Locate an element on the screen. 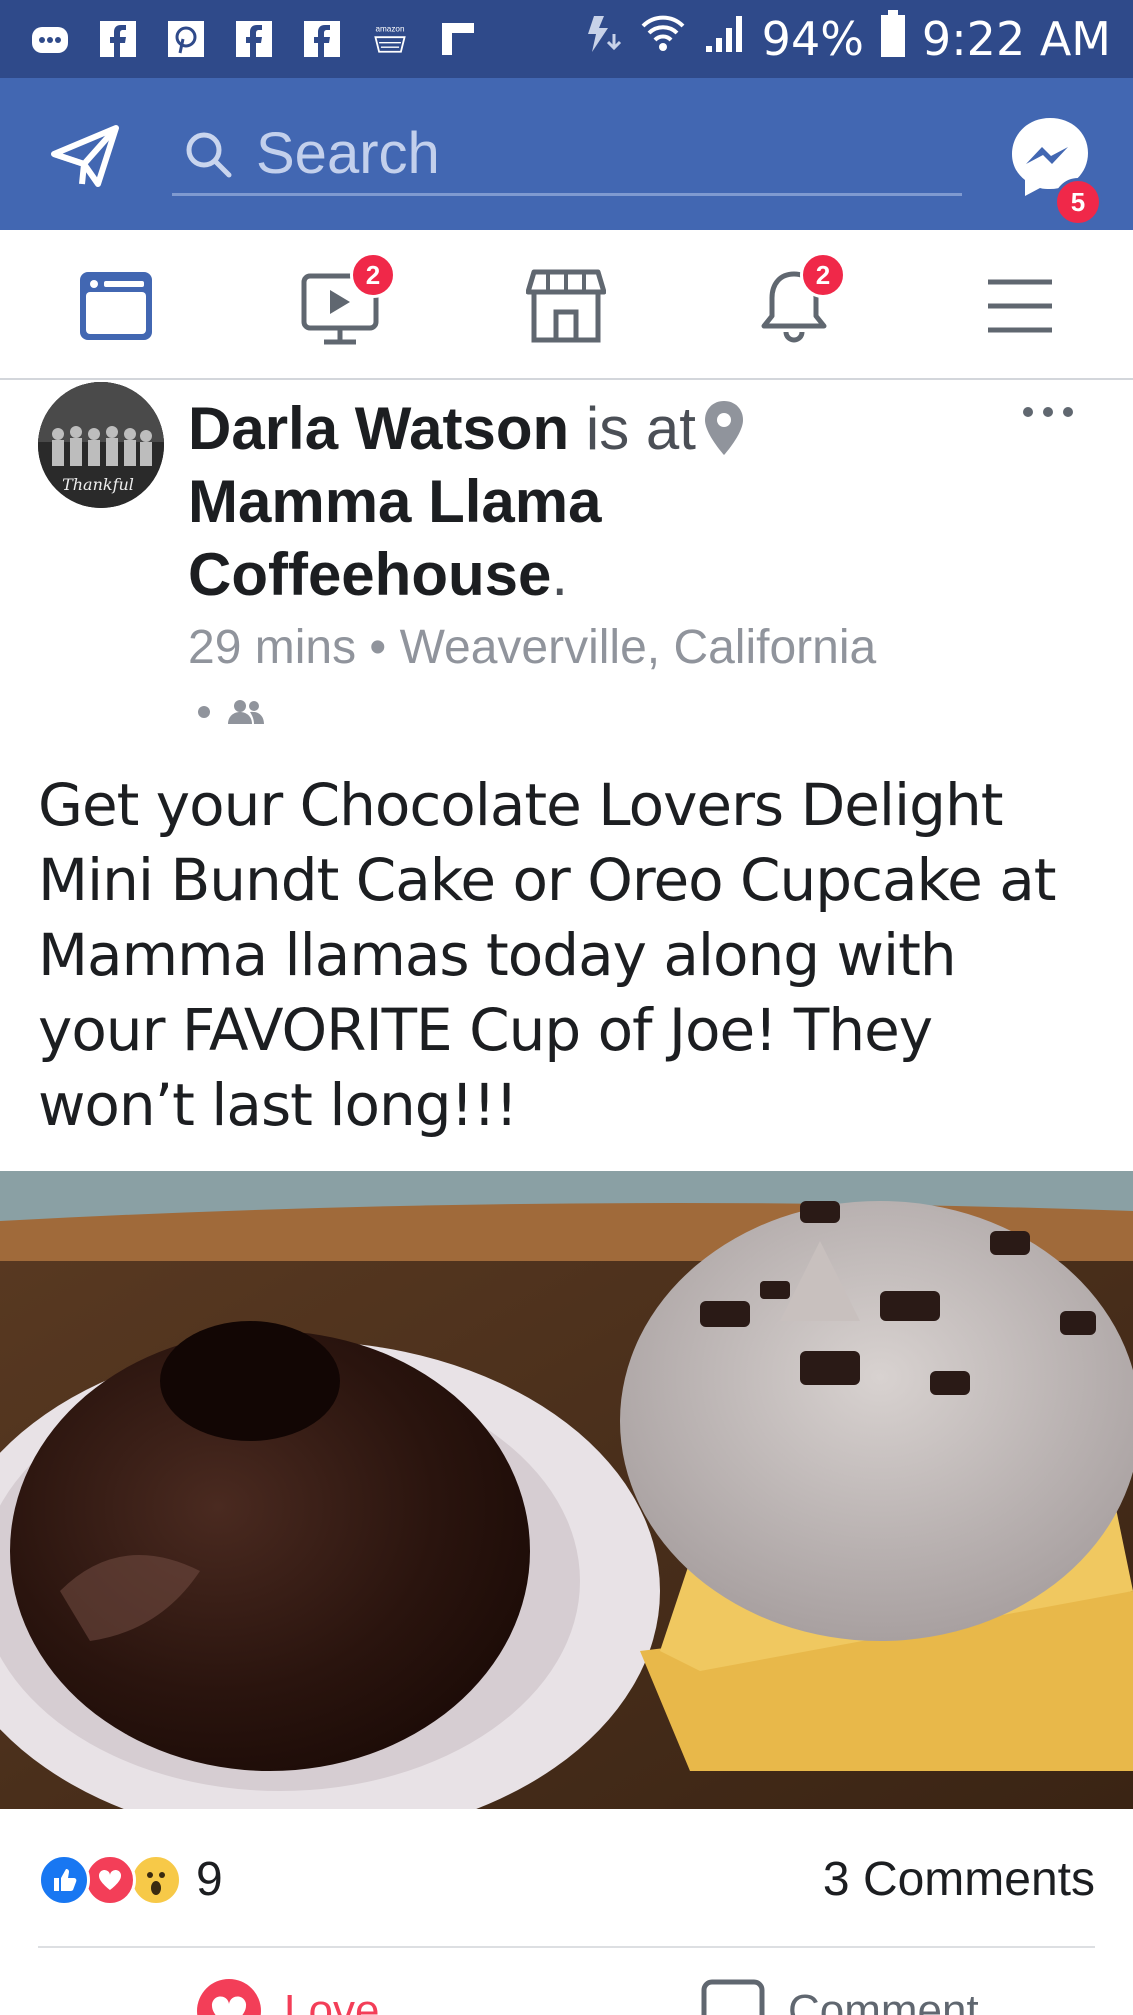 This screenshot has height=2015, width=1133. comment-button: Comment is located at coordinates (839, 1996).